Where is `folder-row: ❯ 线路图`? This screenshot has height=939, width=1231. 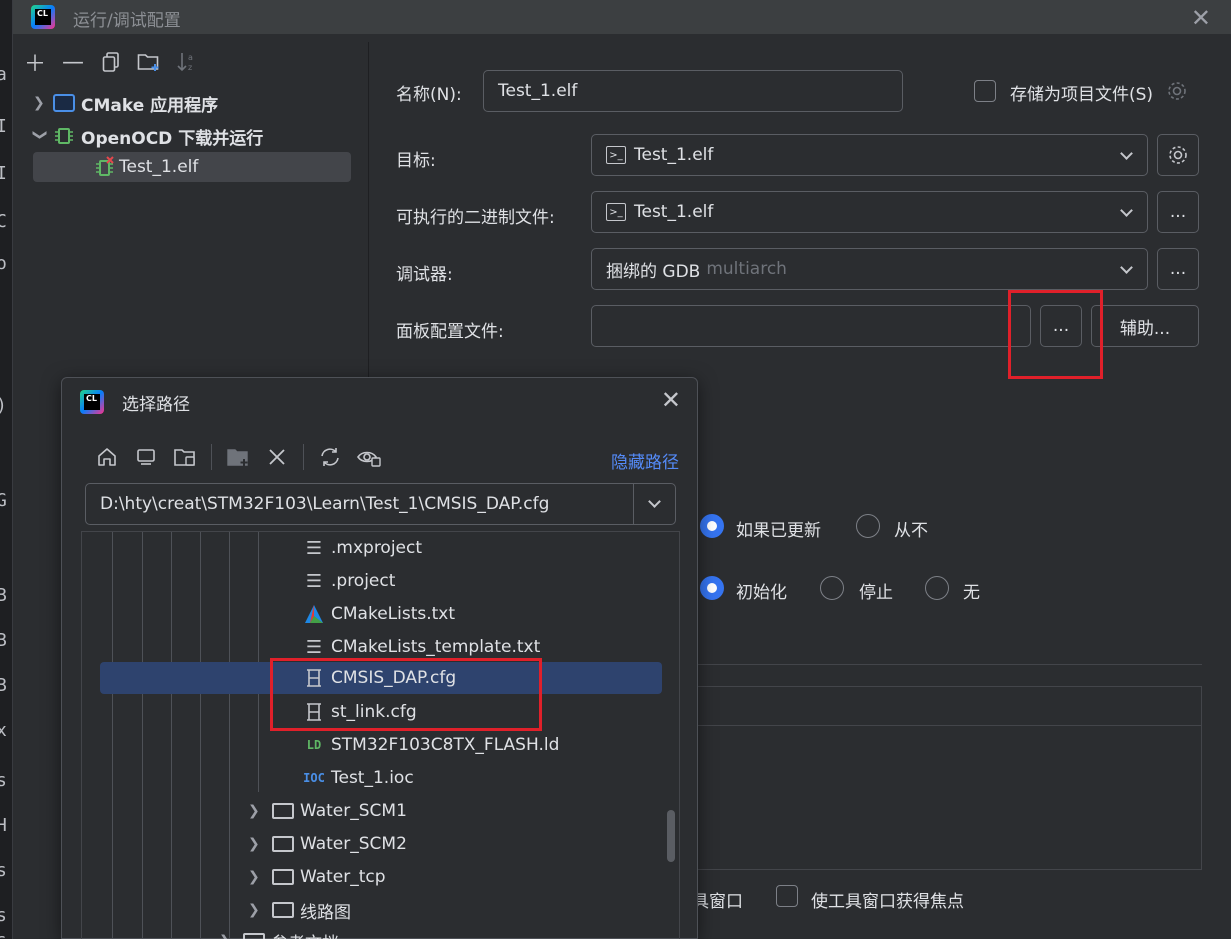 folder-row: ❯ 线路图 is located at coordinates (299, 910).